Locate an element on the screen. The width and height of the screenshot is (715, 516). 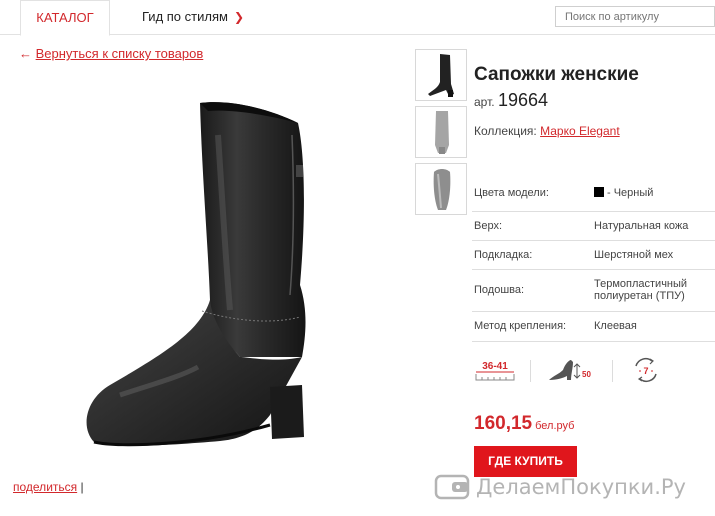
arrow-left-icon: ← is located at coordinates (25, 53).